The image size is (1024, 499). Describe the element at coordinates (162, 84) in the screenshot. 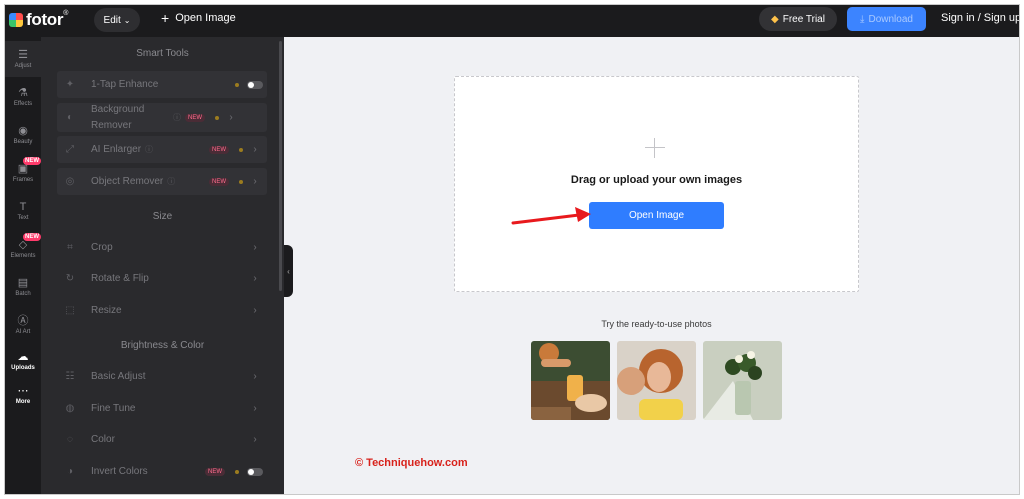

I see `tool-1-tap-enhance: ✦ 1-Tap Enhance` at that location.